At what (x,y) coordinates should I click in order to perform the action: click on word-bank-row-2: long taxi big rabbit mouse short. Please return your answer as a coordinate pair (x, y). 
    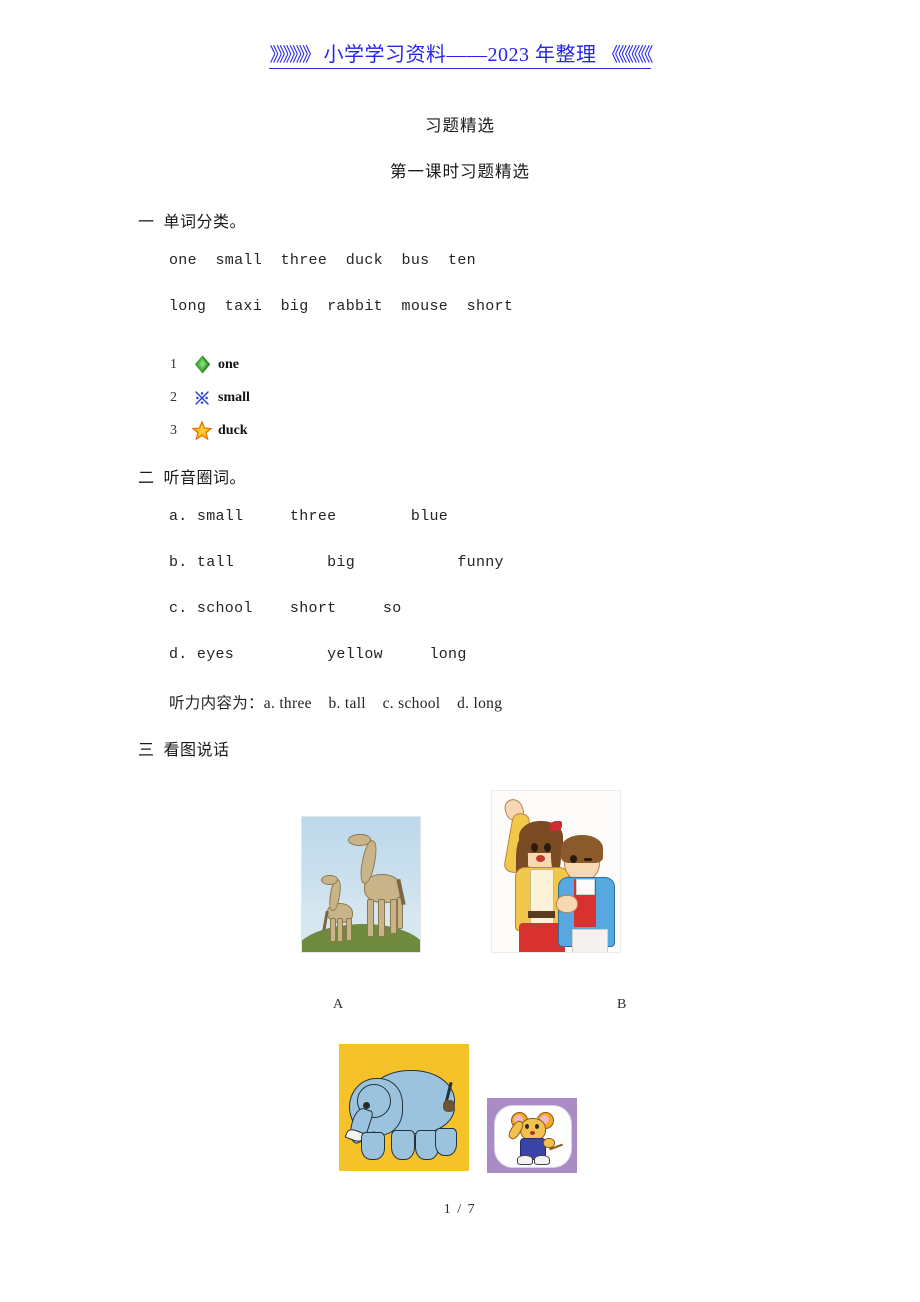
    Looking at the image, I should click on (341, 306).